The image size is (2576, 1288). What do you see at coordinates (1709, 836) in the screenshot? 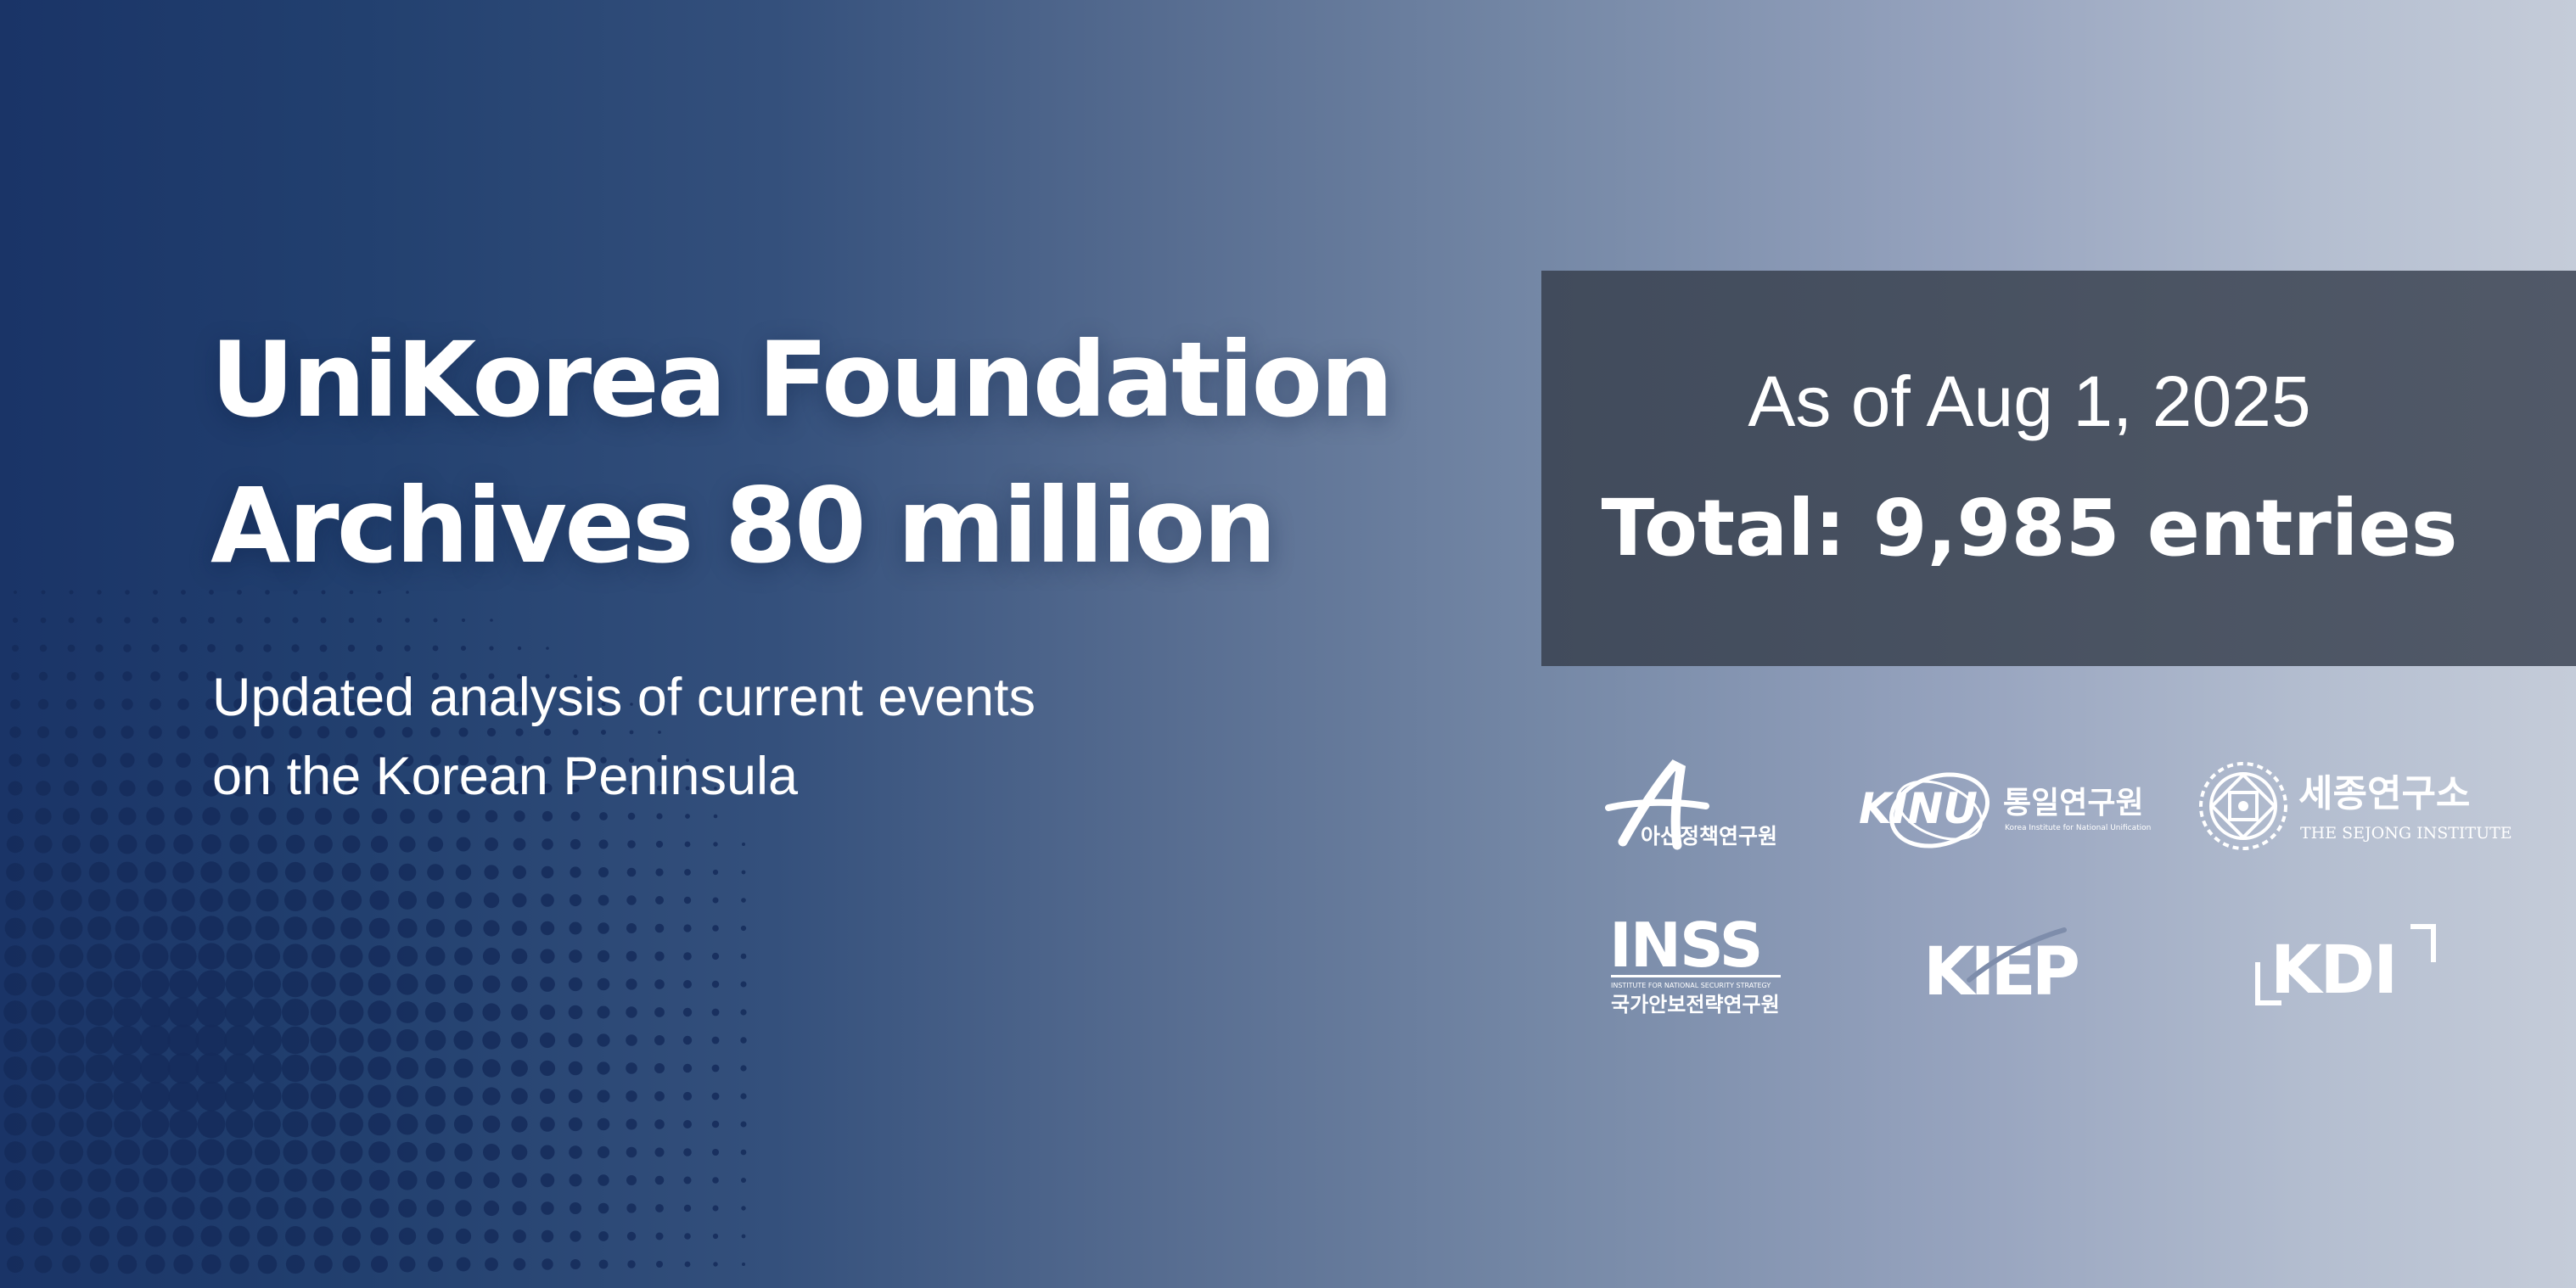
I see `asan-logo-name: 아산정책연구원` at bounding box center [1709, 836].